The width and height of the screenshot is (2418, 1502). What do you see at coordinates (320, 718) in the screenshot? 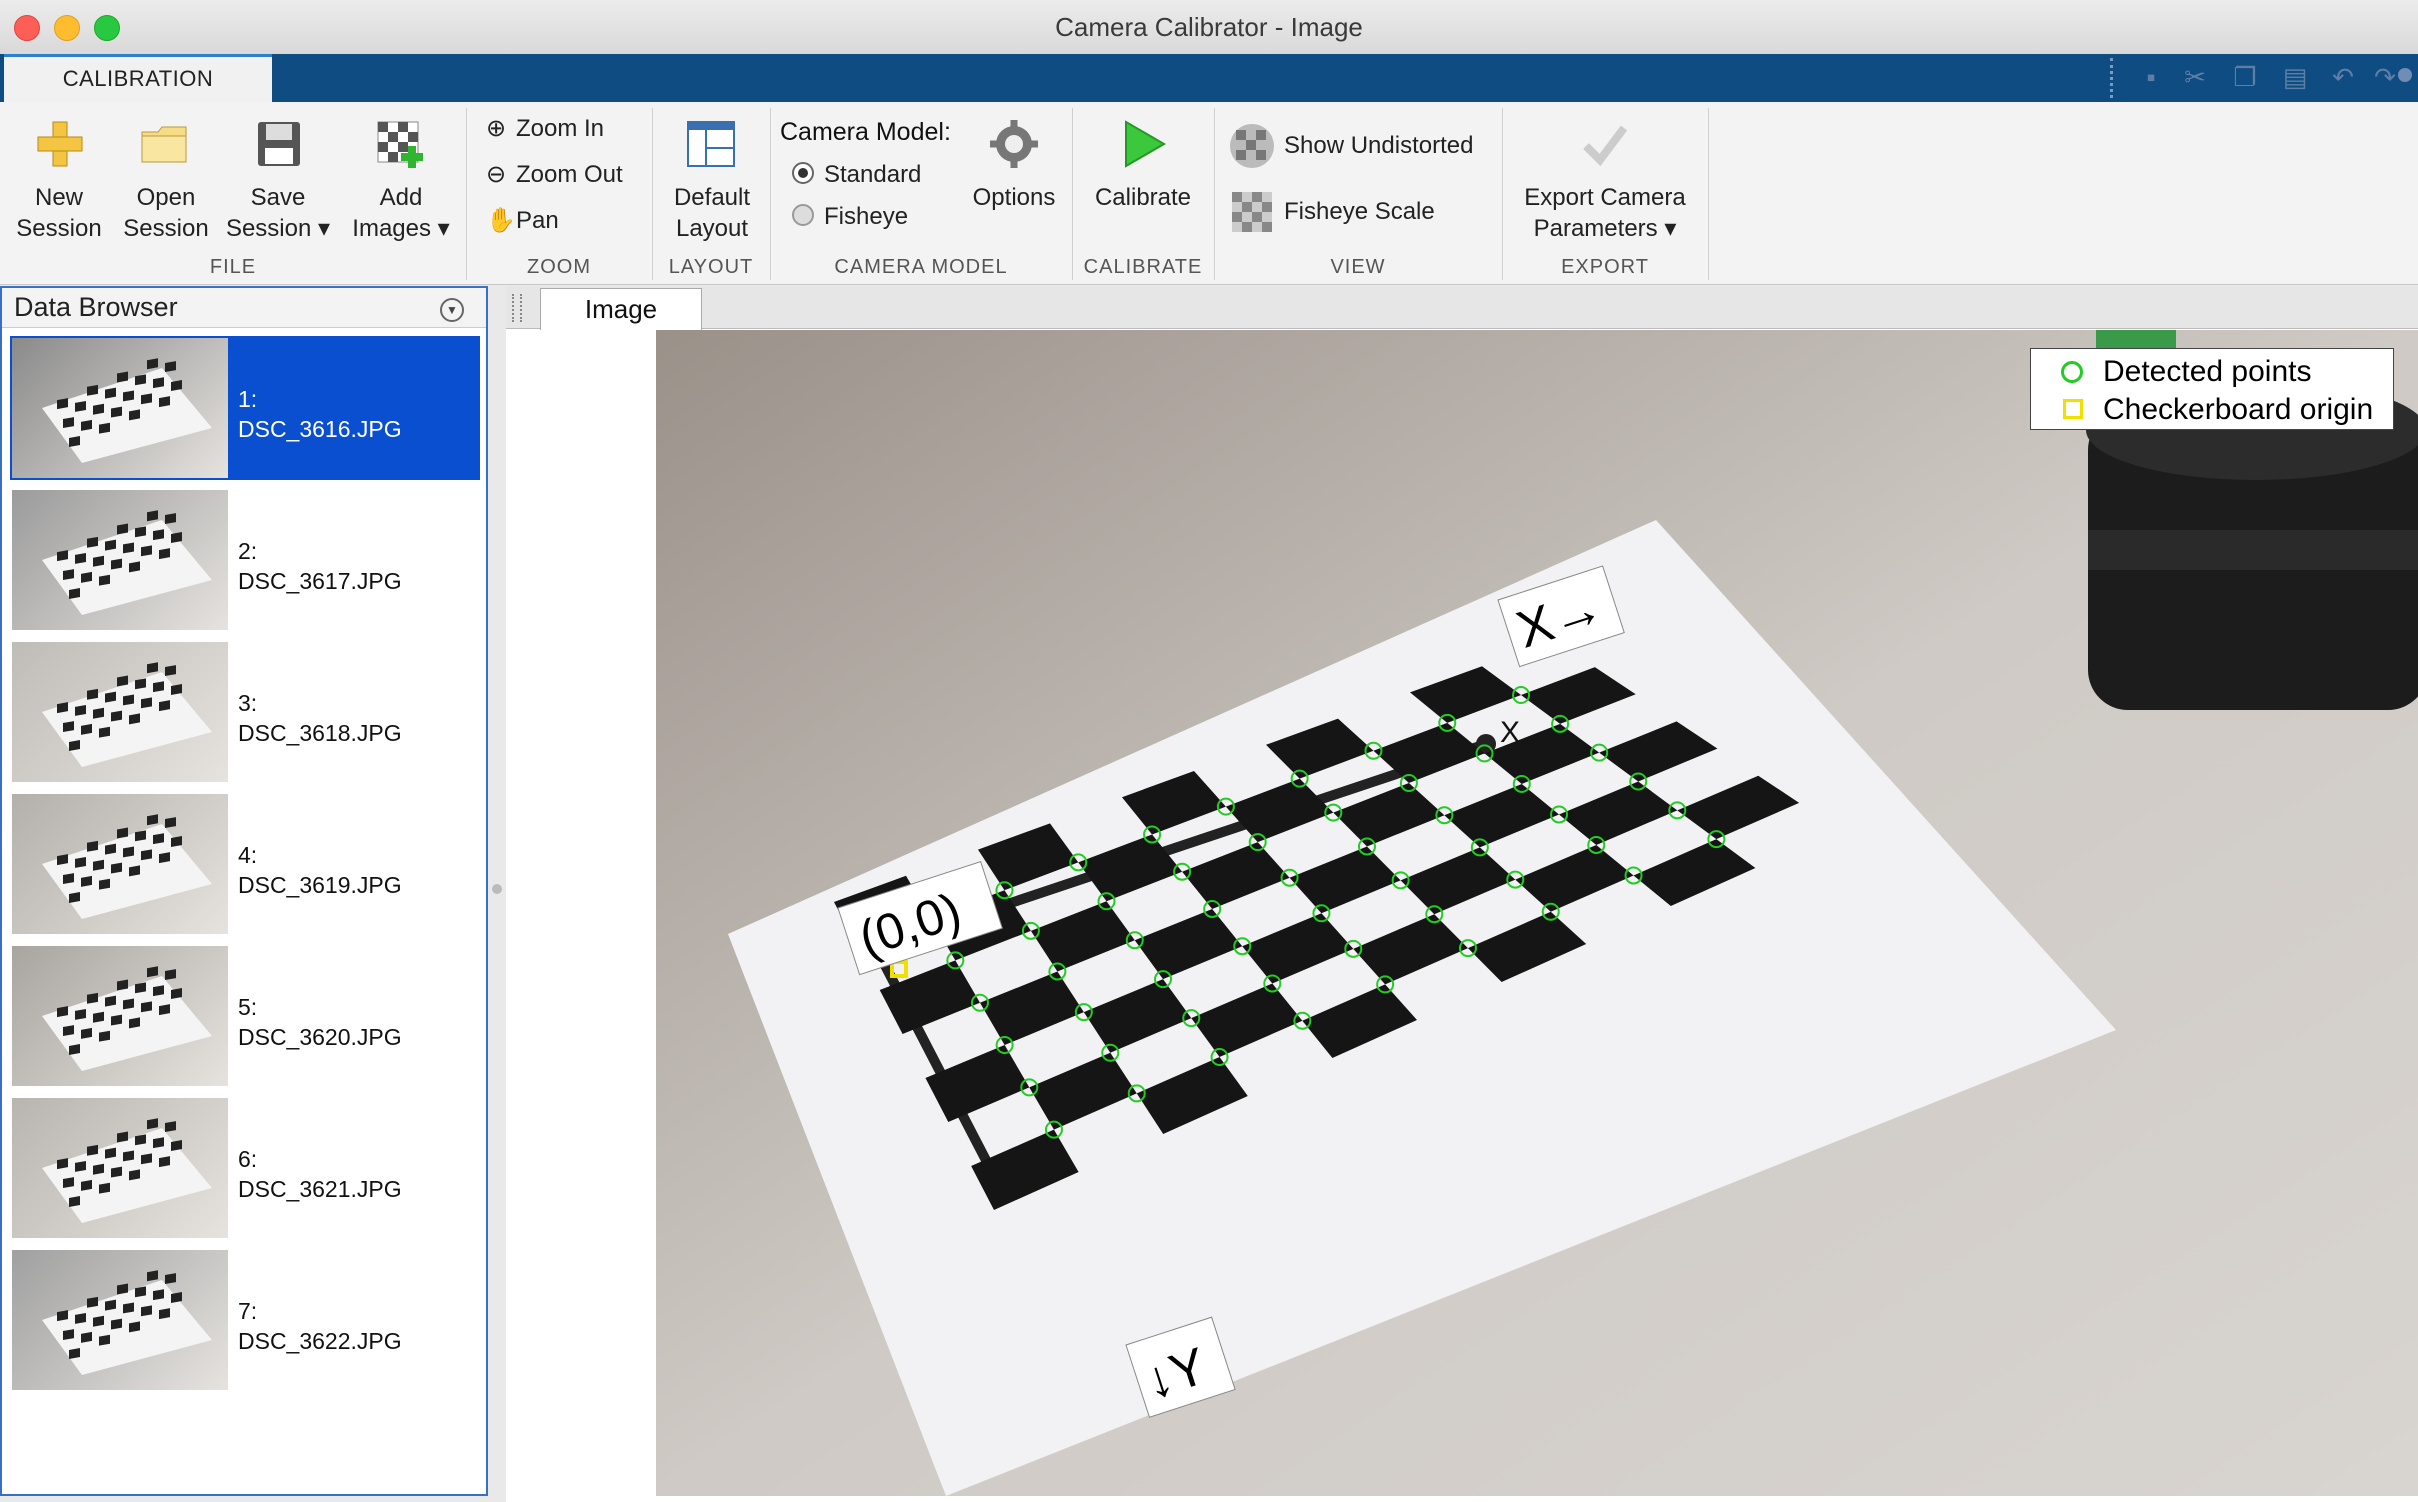
I see `data-browser-item-label: 3: DSC_3618.JPG` at bounding box center [320, 718].